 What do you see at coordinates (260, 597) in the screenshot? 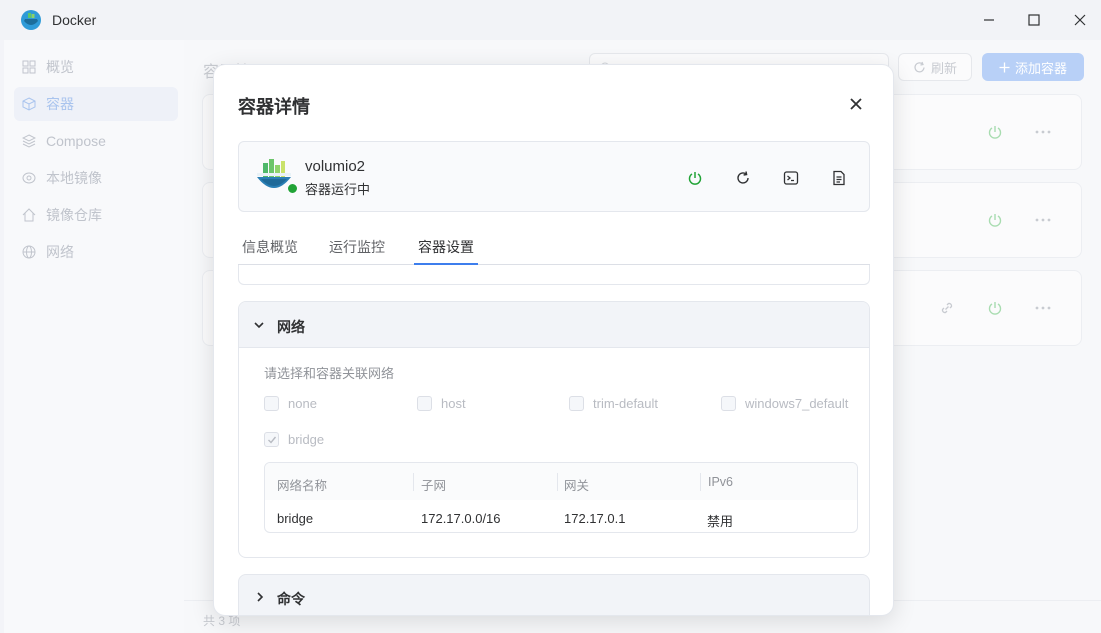
I see `chevron-right-icon` at bounding box center [260, 597].